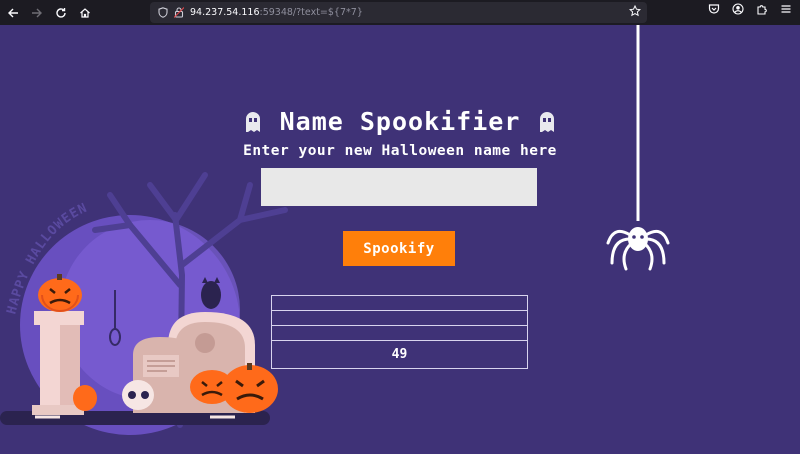 This screenshot has width=800, height=454. Describe the element at coordinates (400, 151) in the screenshot. I see `page-subtitle: Enter your new Halloween name here` at that location.